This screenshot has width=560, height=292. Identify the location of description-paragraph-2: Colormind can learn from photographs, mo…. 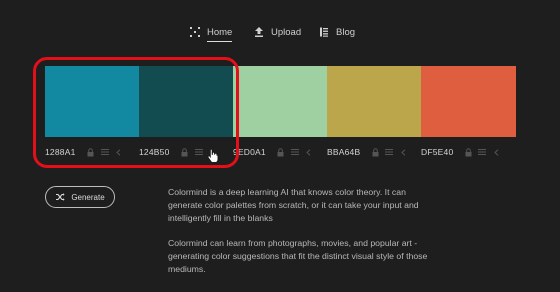
(298, 256).